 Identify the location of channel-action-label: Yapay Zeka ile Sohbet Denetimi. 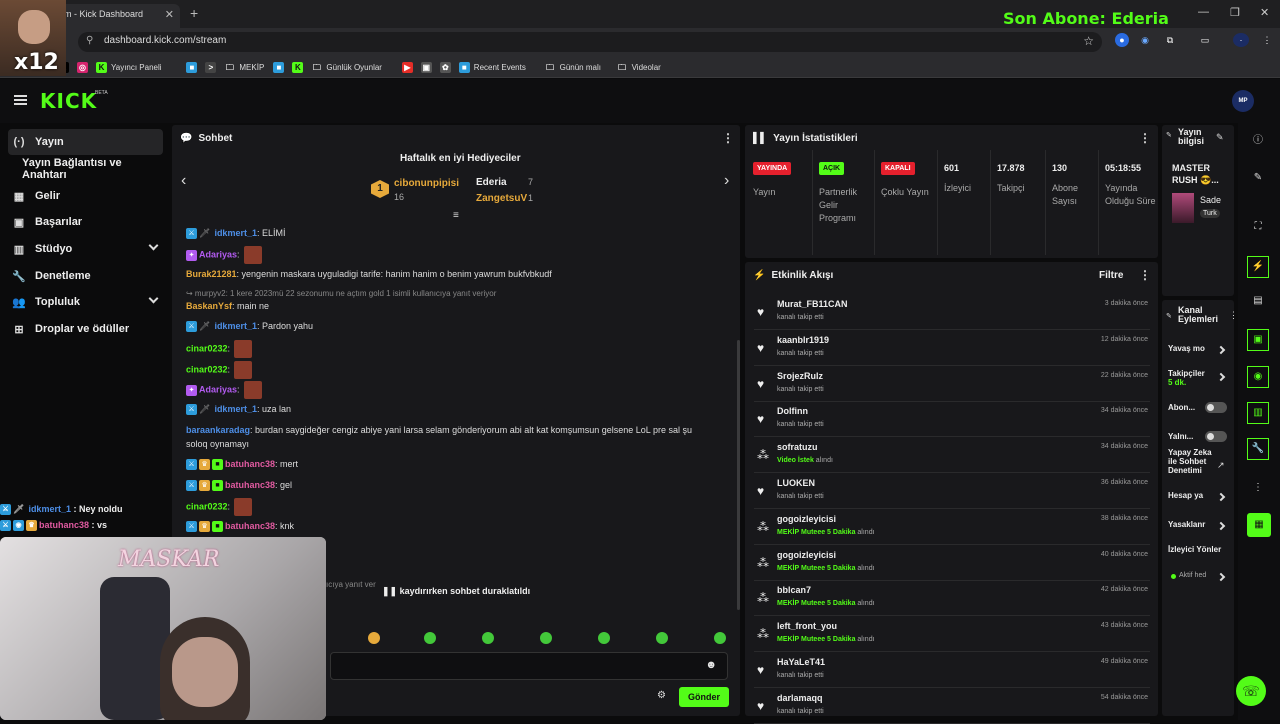
(1191, 461).